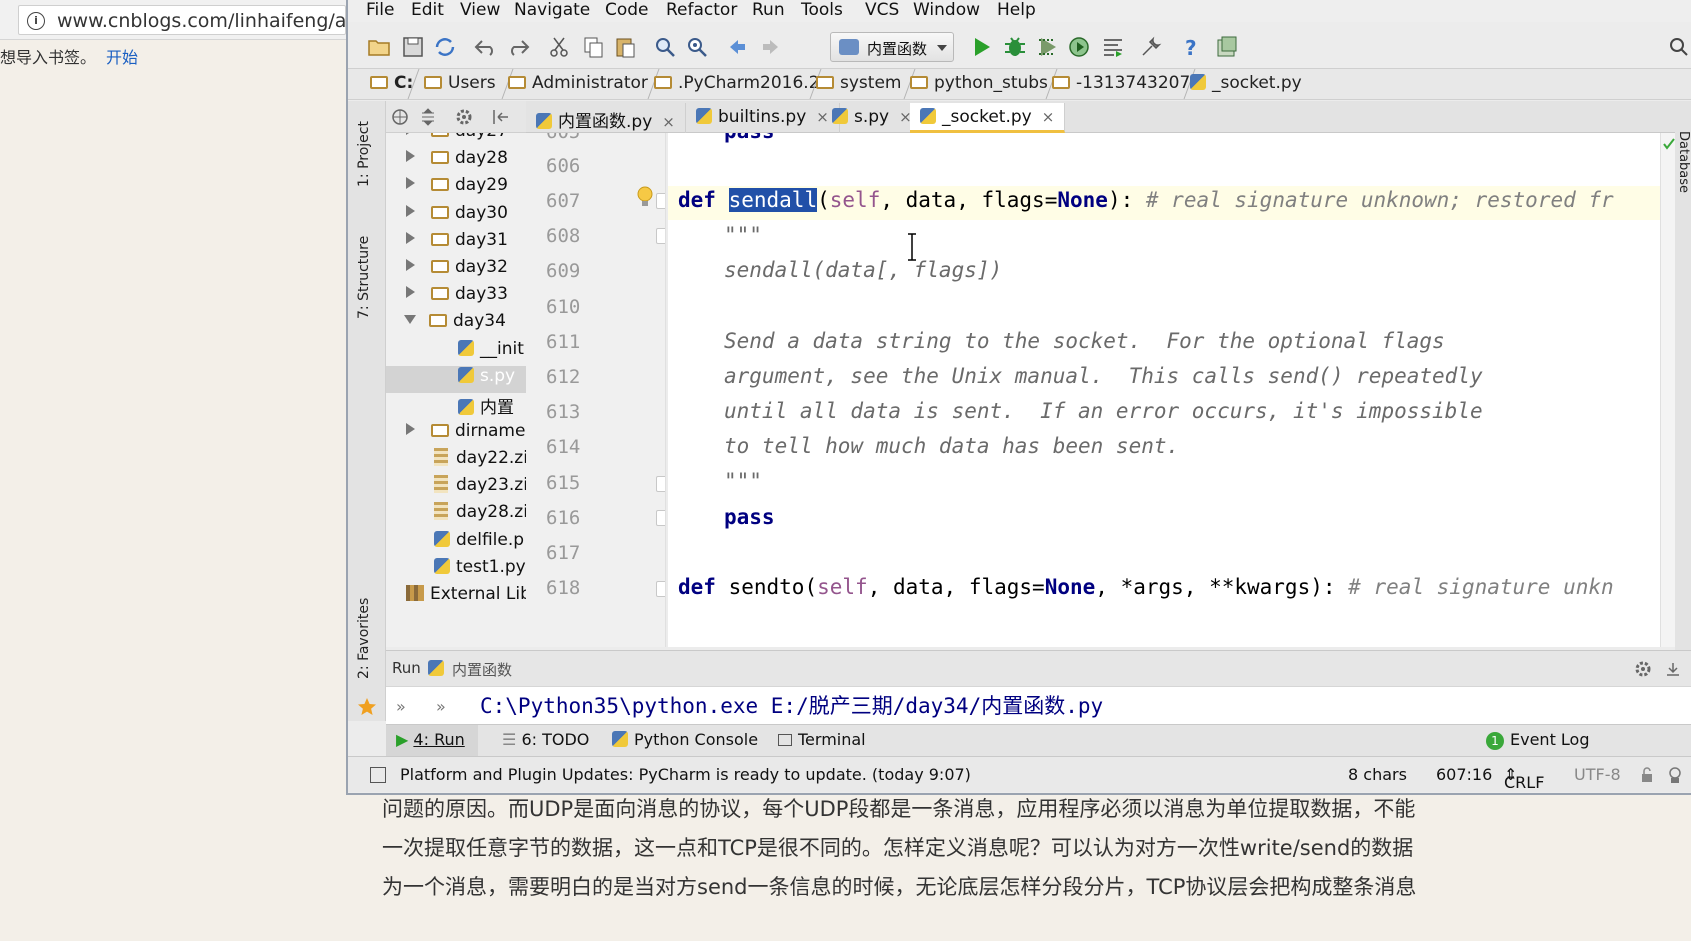 The width and height of the screenshot is (1691, 941). I want to click on tree-item-folder: day31, so click(457, 243).